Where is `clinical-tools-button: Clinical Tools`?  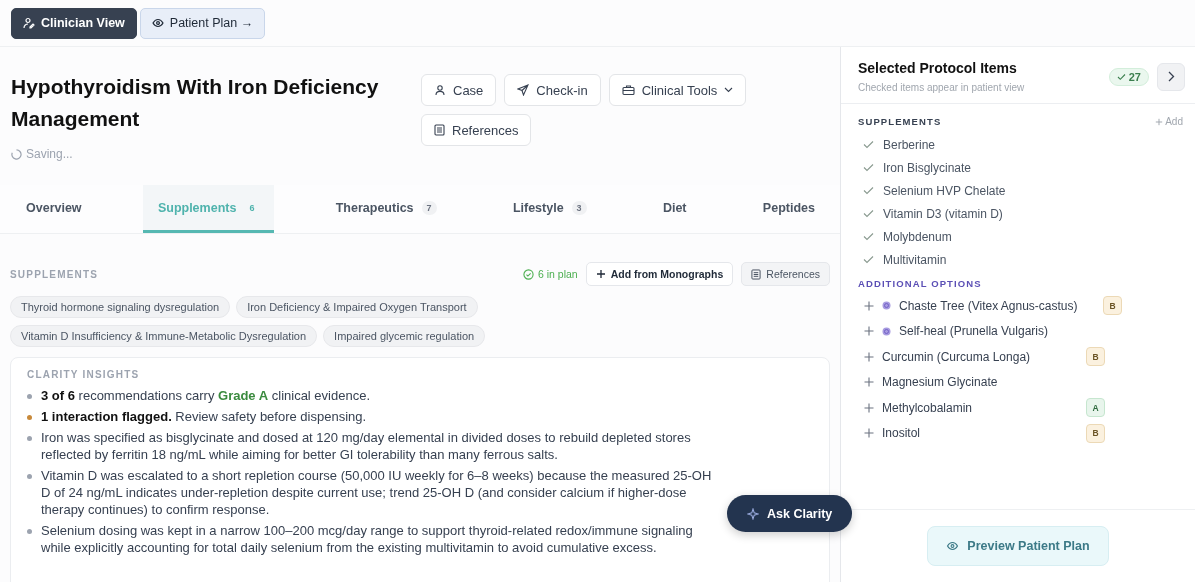 clinical-tools-button: Clinical Tools is located at coordinates (677, 90).